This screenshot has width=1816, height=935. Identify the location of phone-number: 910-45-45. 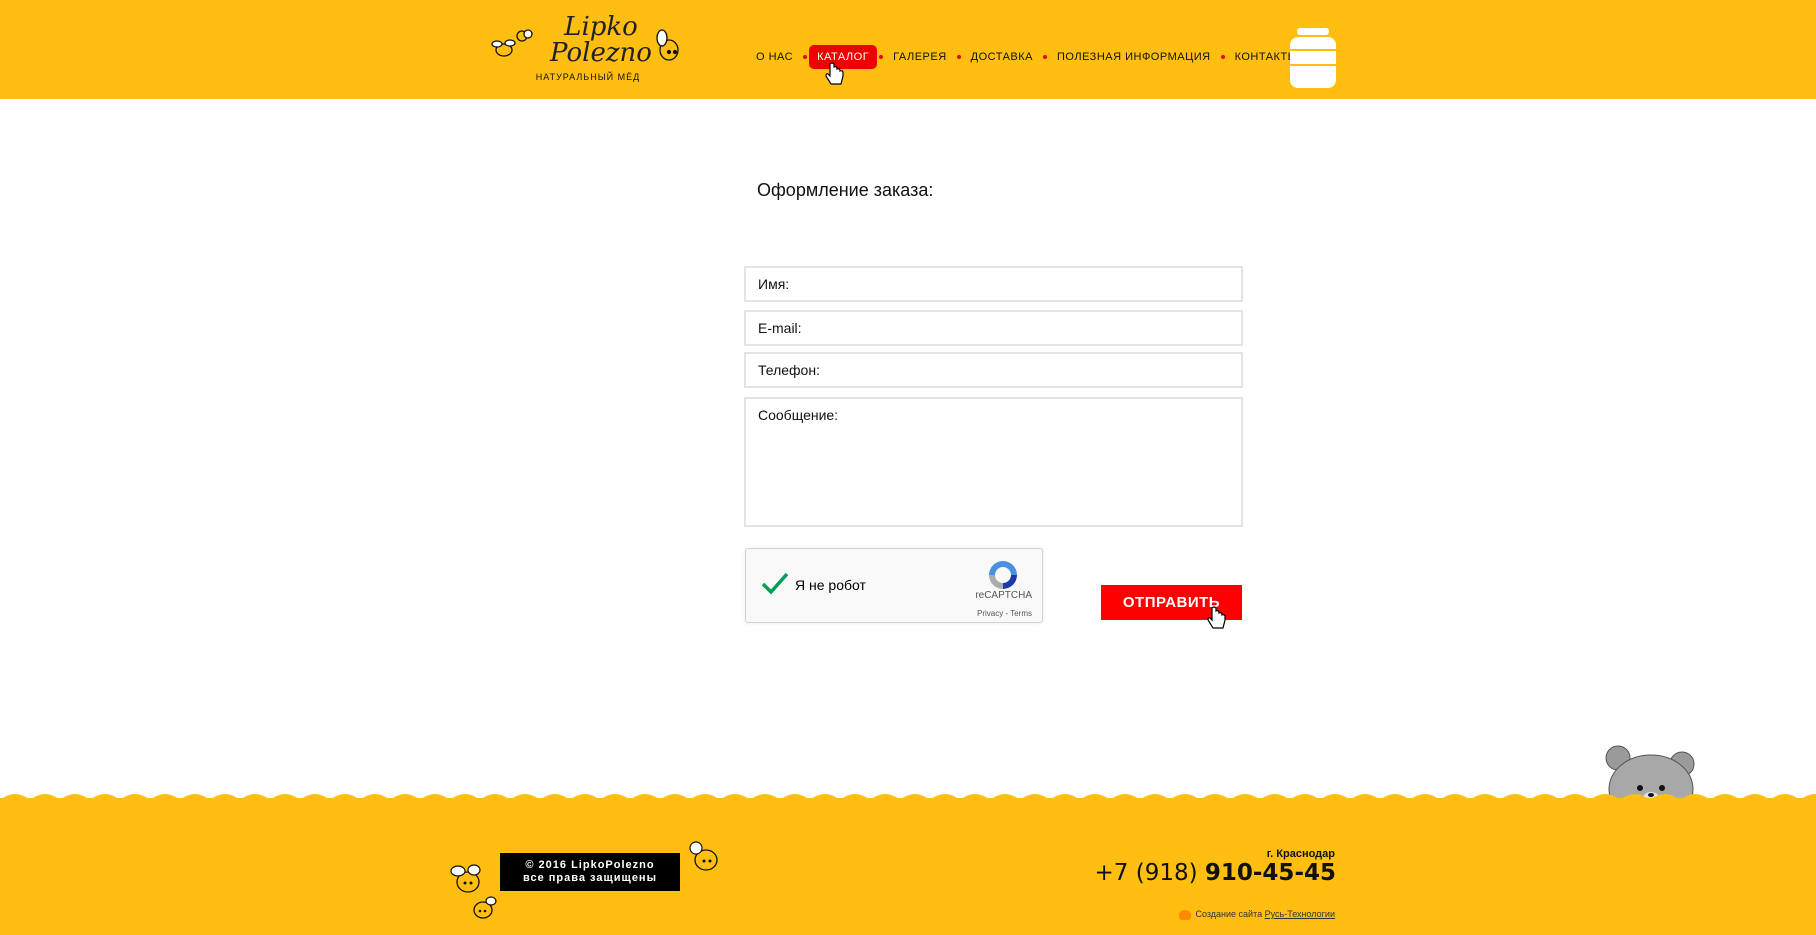
(1270, 873).